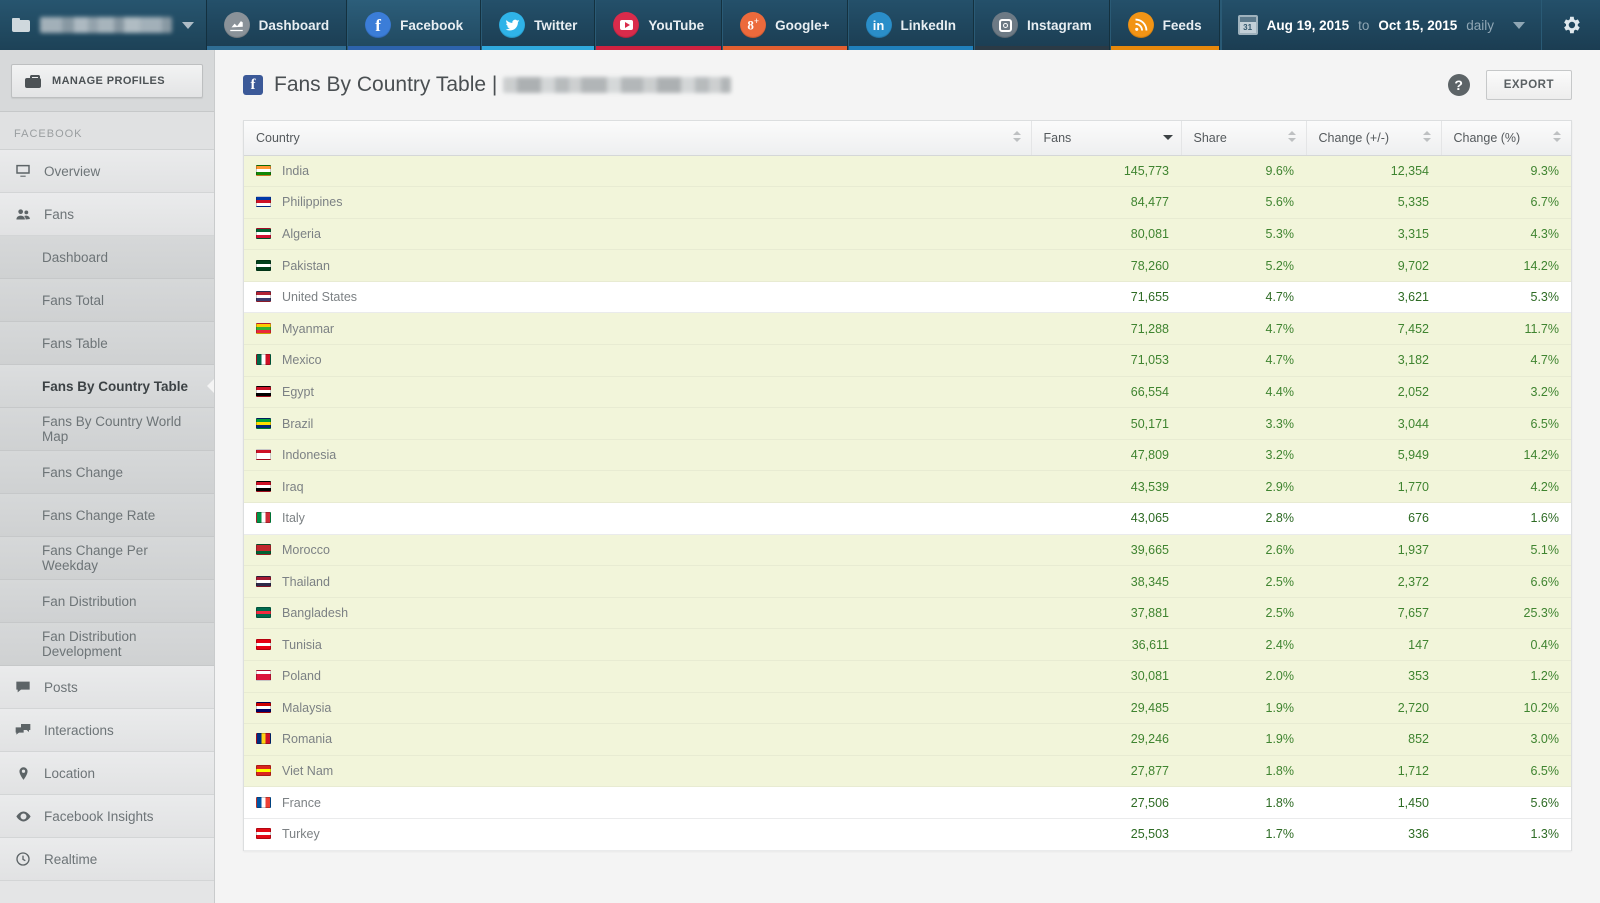 The image size is (1600, 903). I want to click on cell-change-abs: 9,702, so click(1373, 265).